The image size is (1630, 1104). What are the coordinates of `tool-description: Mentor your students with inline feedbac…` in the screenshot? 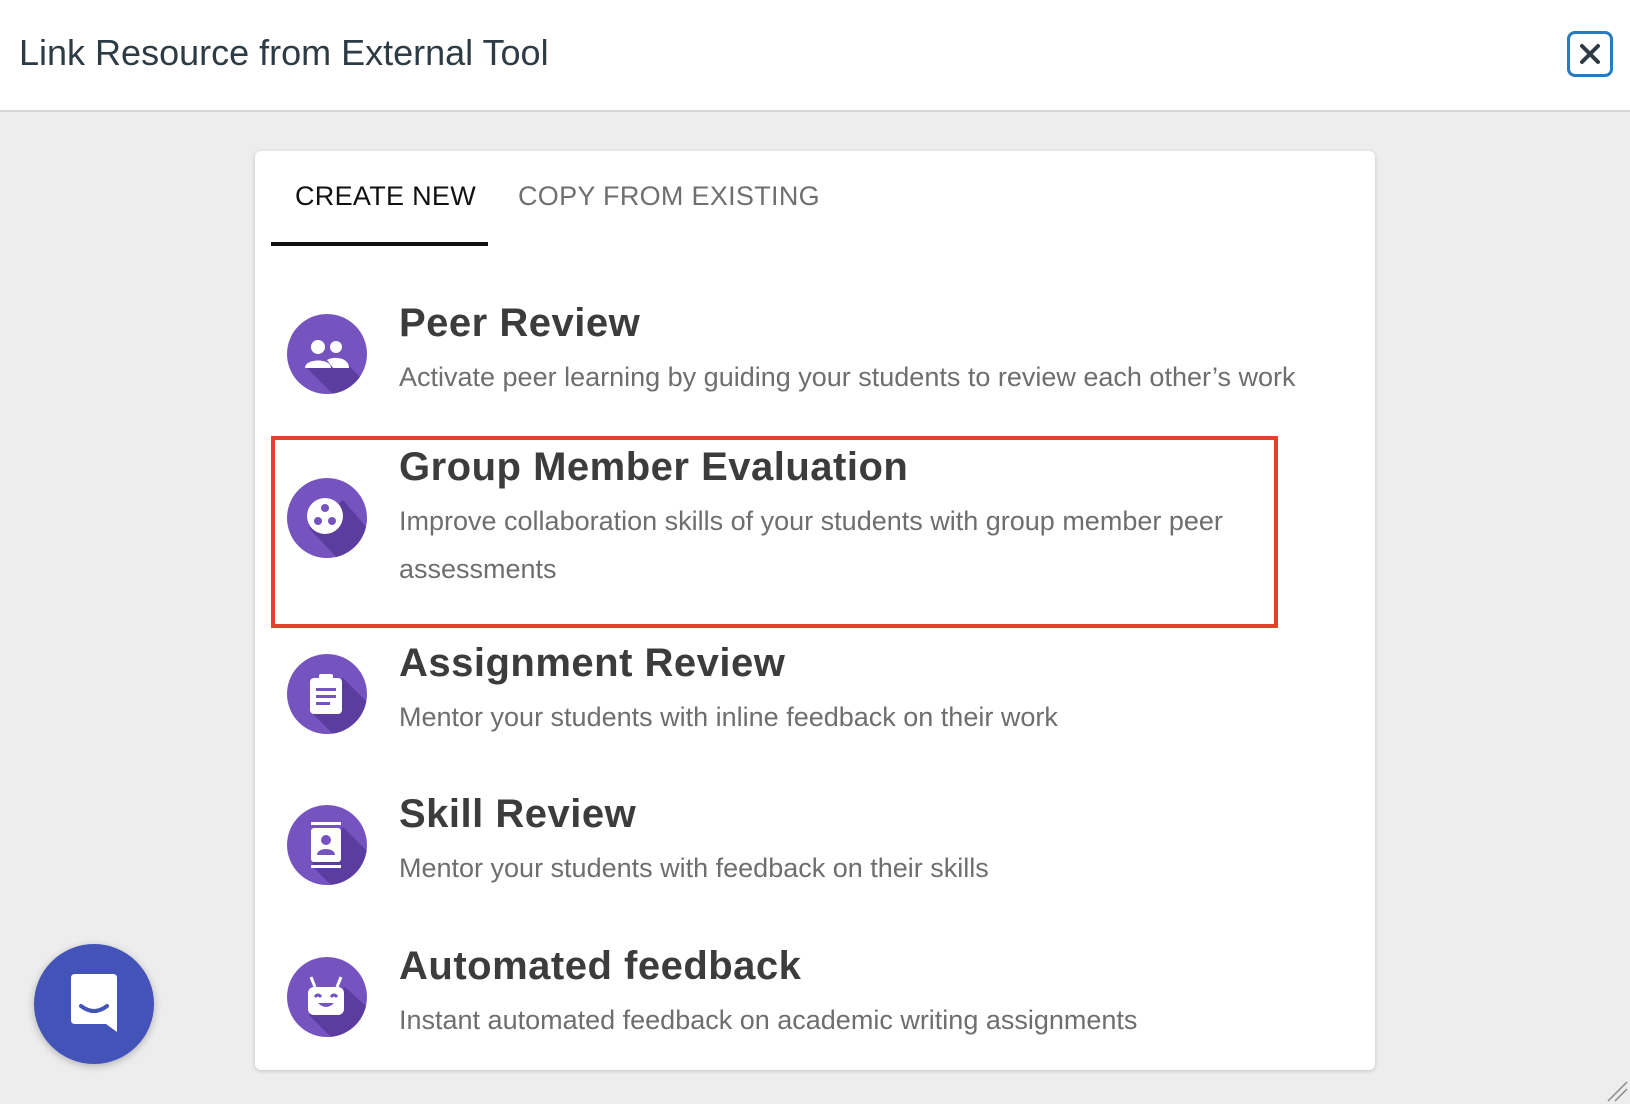 It's located at (728, 717).